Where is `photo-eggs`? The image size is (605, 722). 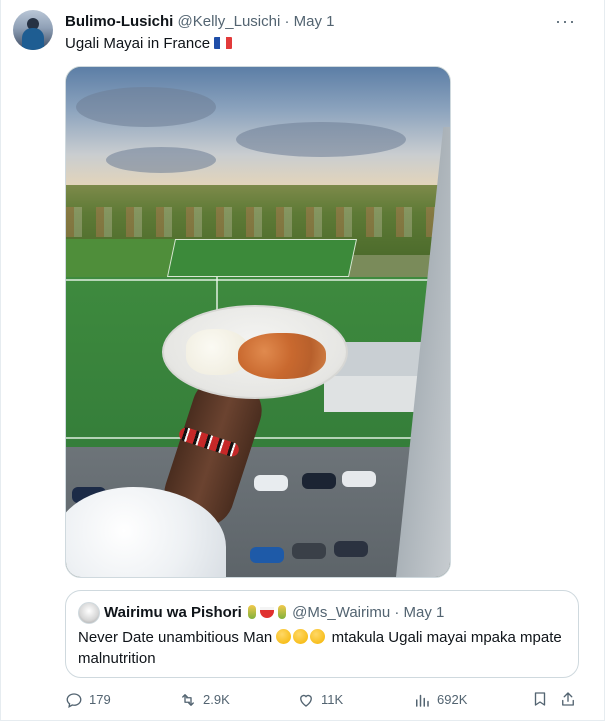
photo-eggs is located at coordinates (282, 356).